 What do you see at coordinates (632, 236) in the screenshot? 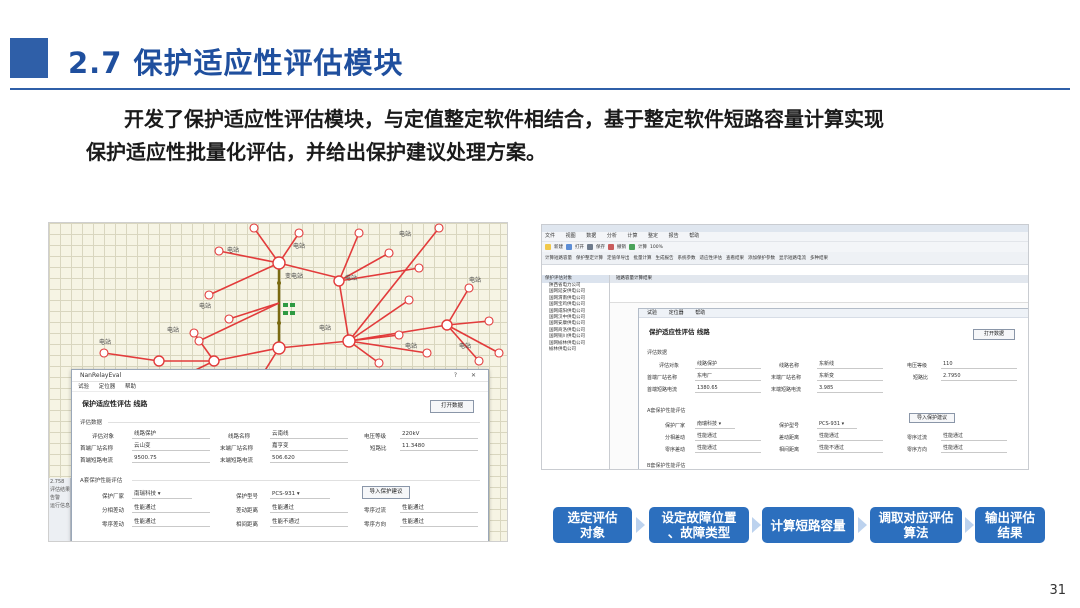
I see `menu-item: 计算` at bounding box center [632, 236].